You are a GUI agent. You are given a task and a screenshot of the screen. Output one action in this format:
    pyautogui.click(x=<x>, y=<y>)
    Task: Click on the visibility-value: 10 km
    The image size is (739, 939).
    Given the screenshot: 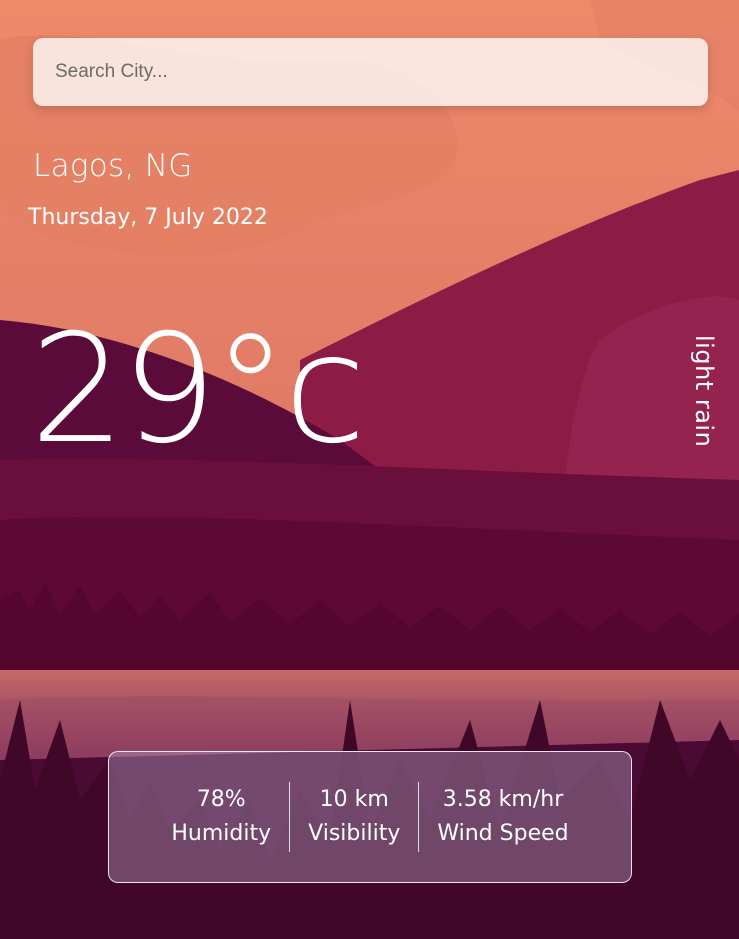 What is the action you would take?
    pyautogui.click(x=354, y=799)
    